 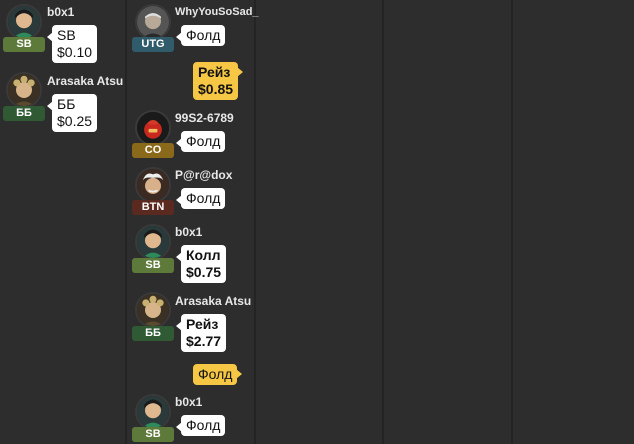 What do you see at coordinates (153, 207) in the screenshot?
I see `position-badge: BTN` at bounding box center [153, 207].